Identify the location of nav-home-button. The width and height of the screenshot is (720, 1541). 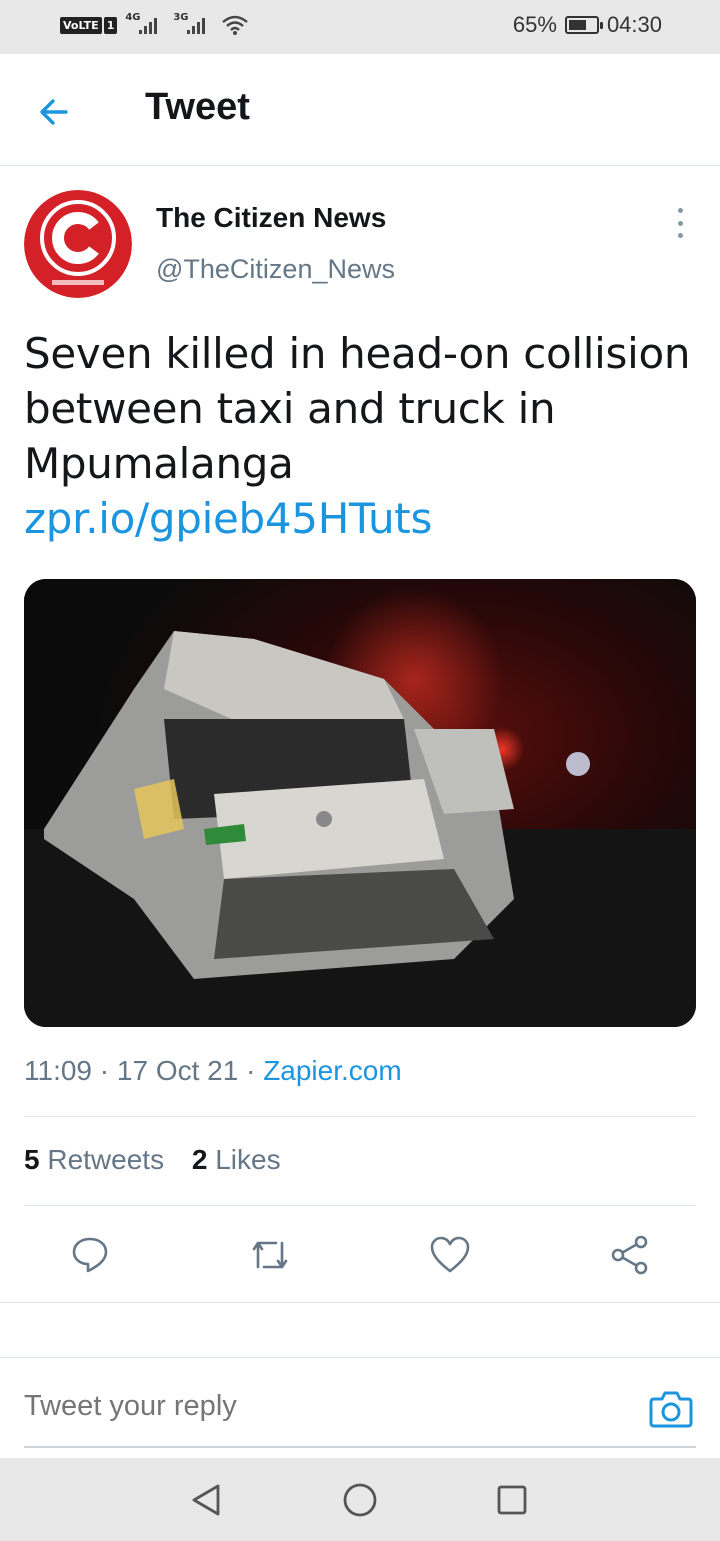
(360, 1500).